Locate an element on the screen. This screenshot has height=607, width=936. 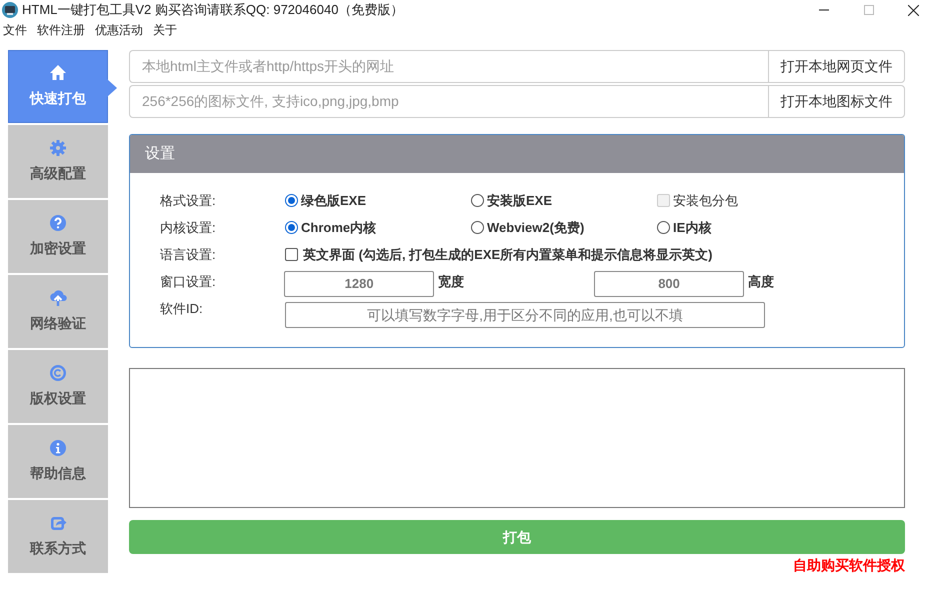
panel-header: 设置 is located at coordinates (517, 154).